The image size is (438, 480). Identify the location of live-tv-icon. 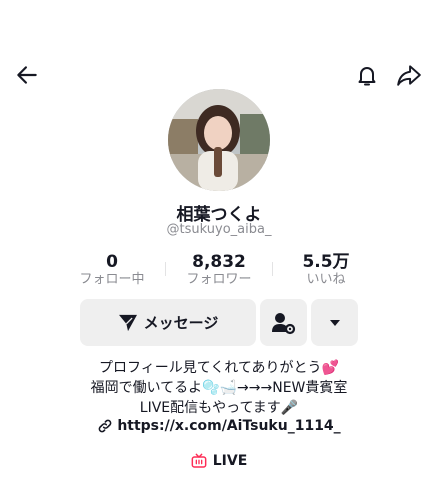
(199, 460).